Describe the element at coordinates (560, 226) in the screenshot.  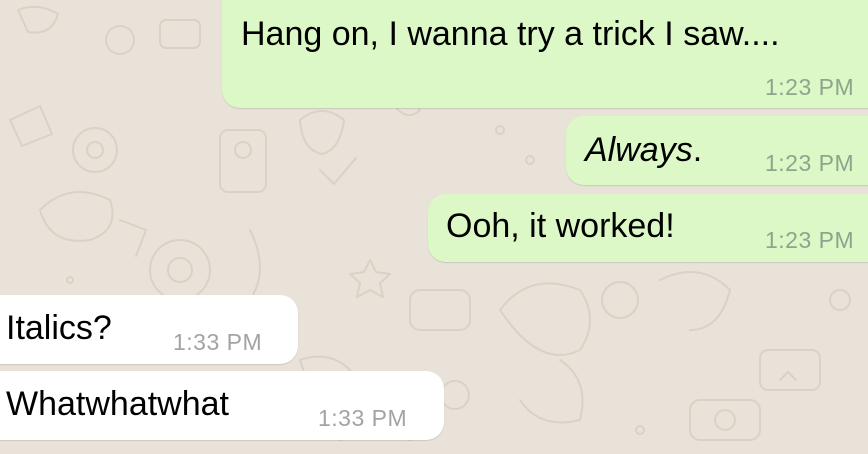
I see `message-text: Ooh, it worked!` at that location.